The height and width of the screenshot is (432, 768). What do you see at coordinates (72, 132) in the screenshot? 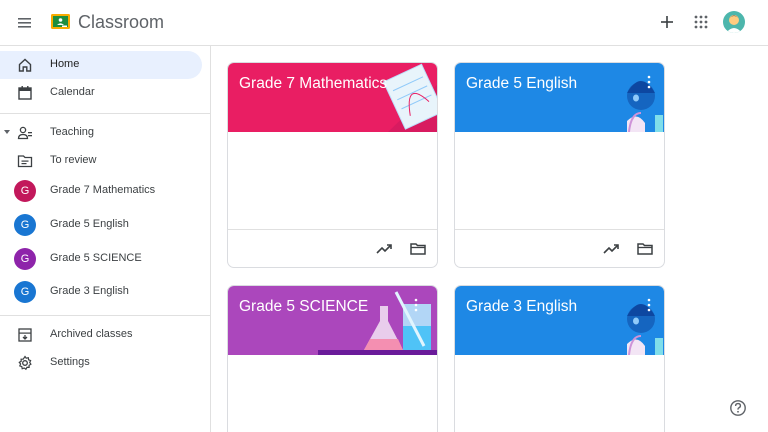
I see `sidebar-item-label: Teaching` at bounding box center [72, 132].